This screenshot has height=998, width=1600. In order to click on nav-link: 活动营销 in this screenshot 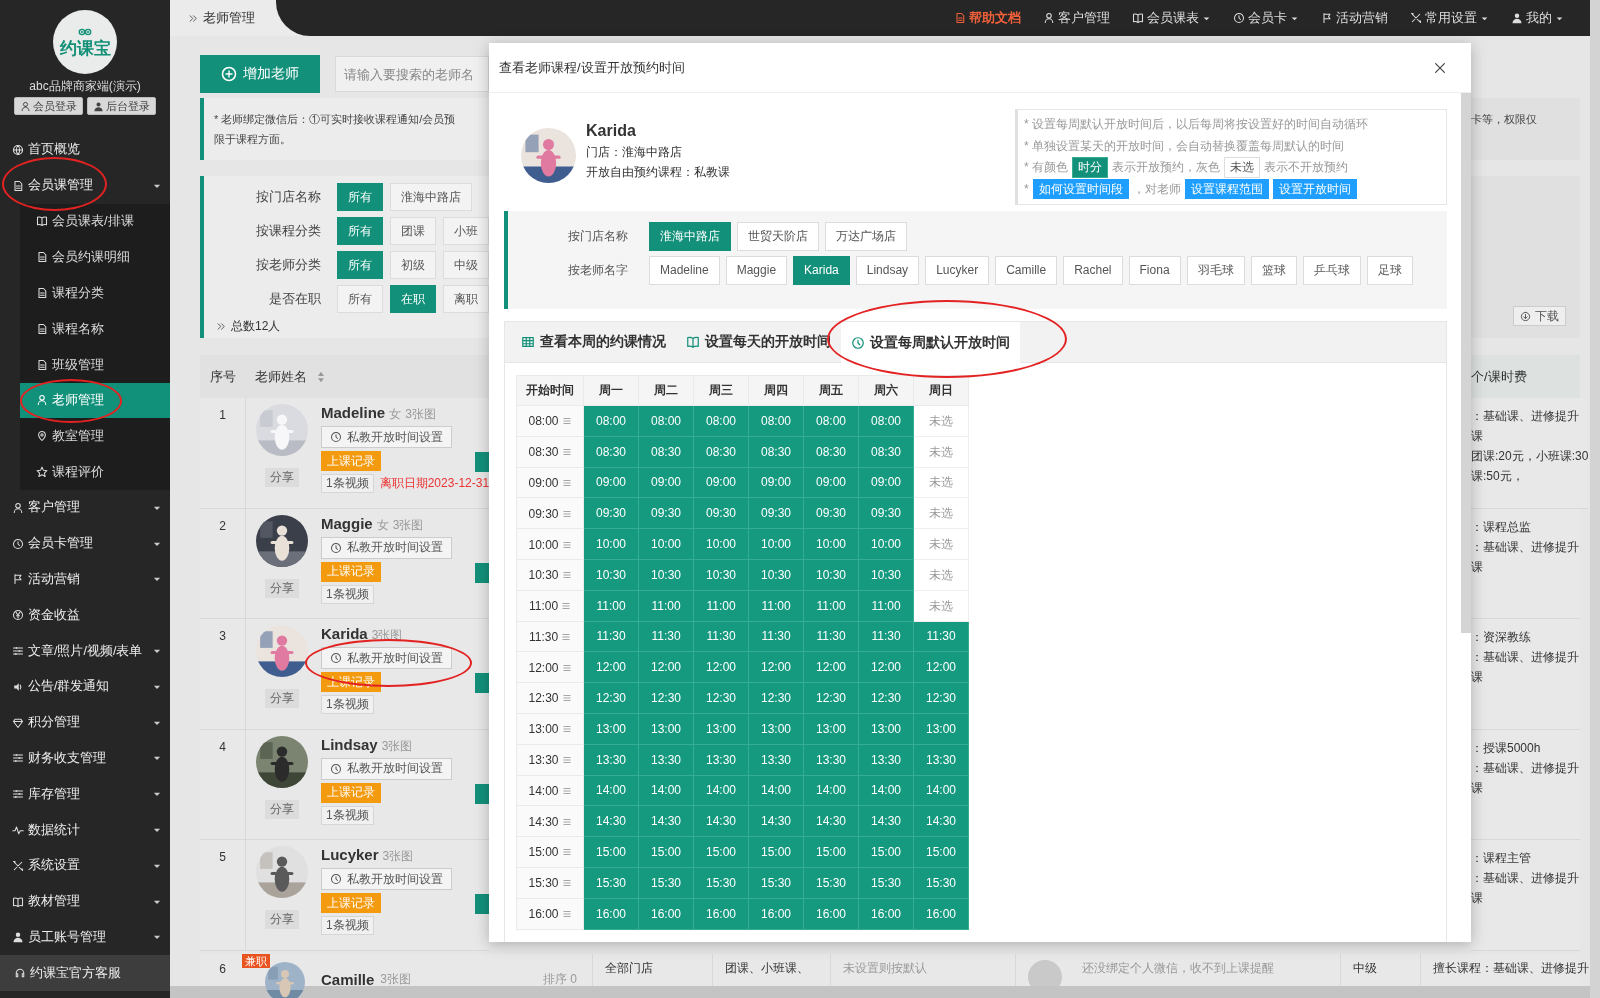, I will do `click(1354, 18)`.